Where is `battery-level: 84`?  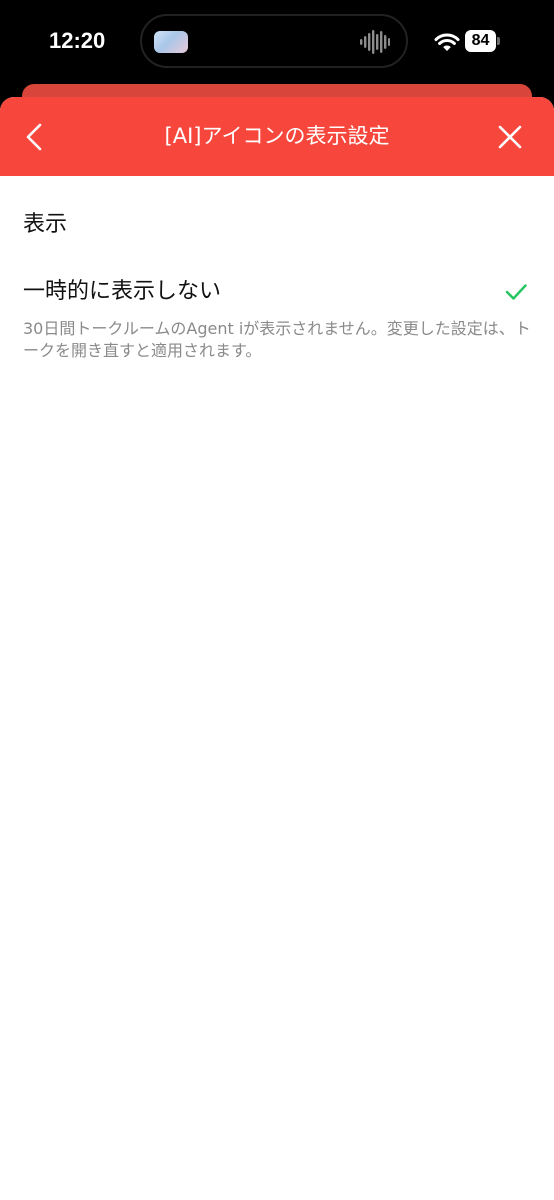
battery-level: 84 is located at coordinates (480, 41).